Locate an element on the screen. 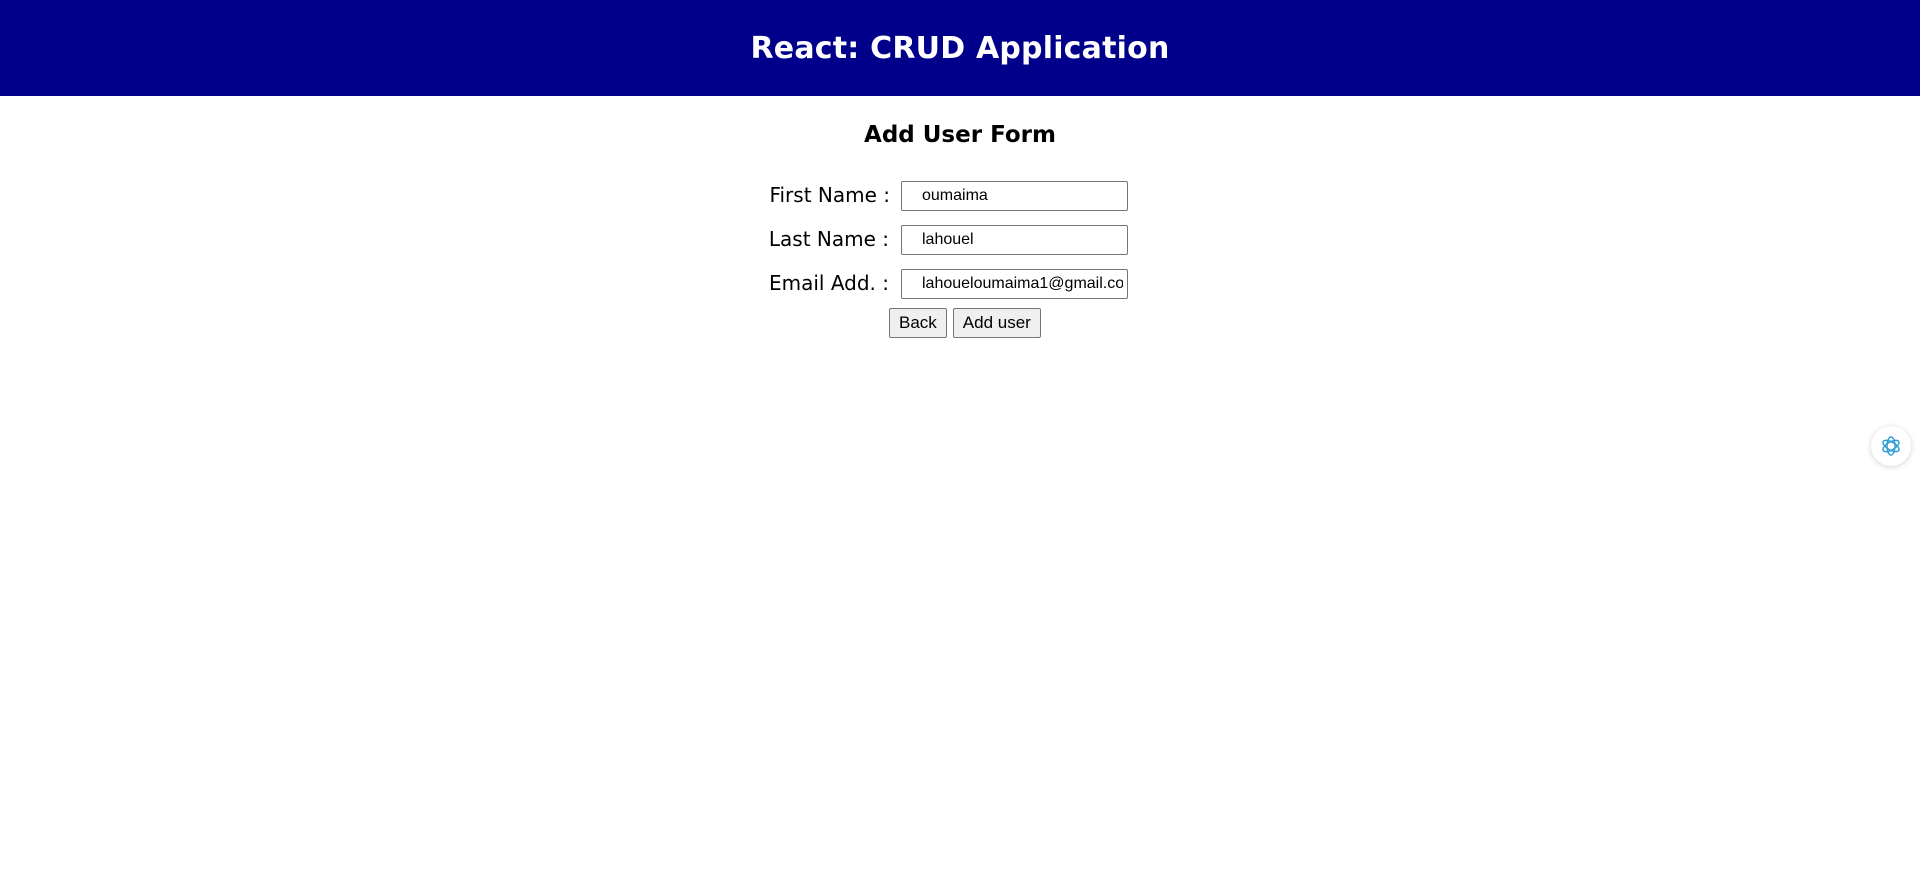 Image resolution: width=1920 pixels, height=882 pixels. form-title: Add User Form is located at coordinates (960, 135).